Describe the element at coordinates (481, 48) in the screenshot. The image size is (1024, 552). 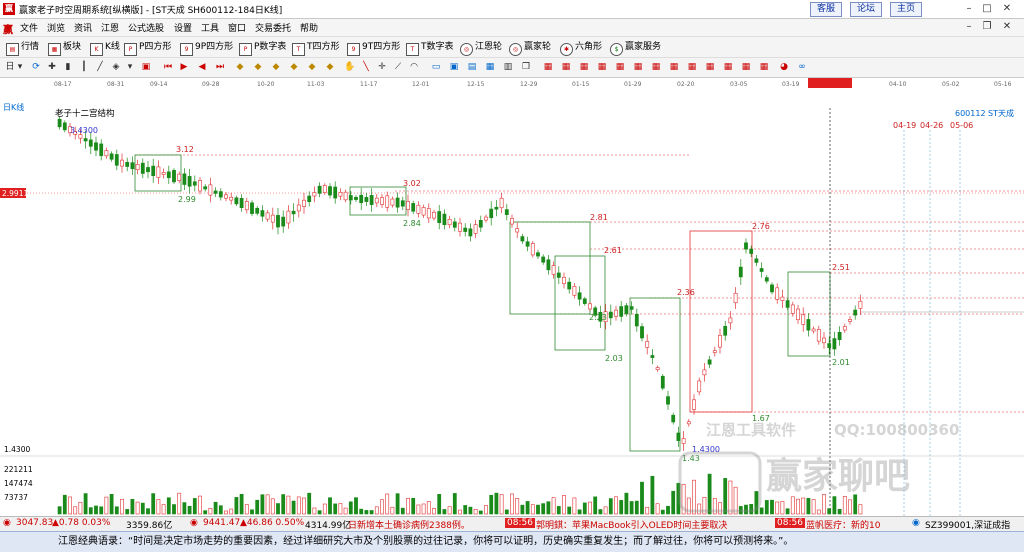
I see `gann-wheel-button: ◎ 江恩轮` at that location.